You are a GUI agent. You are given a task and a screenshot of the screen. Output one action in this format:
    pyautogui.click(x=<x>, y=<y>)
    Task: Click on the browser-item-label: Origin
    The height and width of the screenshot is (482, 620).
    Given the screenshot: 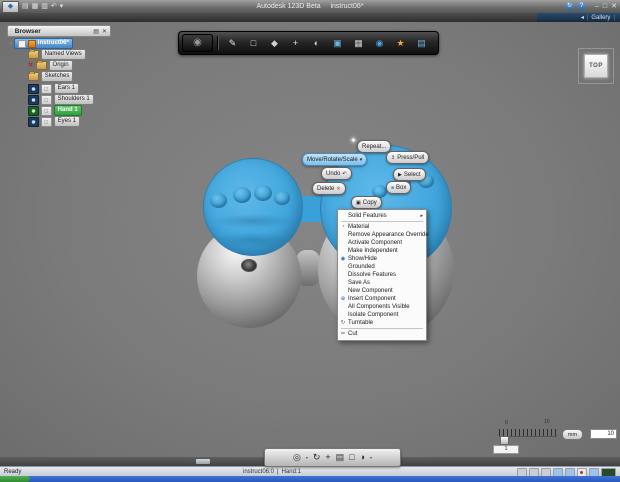 What is the action you would take?
    pyautogui.click(x=60, y=65)
    